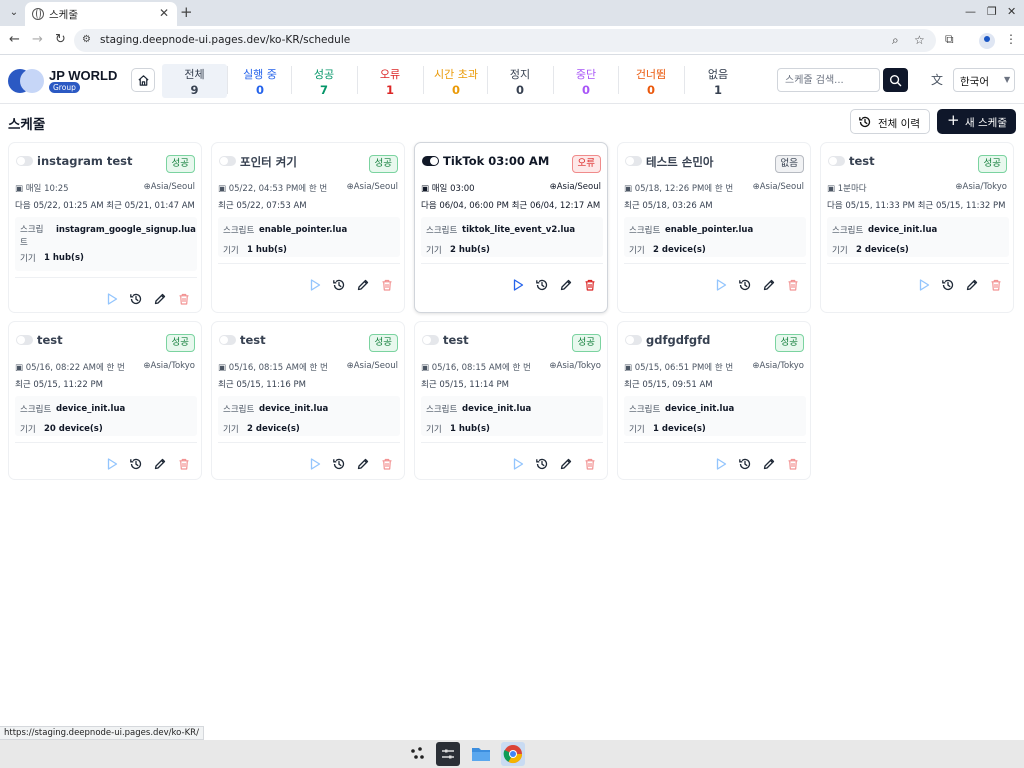  Describe the element at coordinates (14, 39) in the screenshot. I see `back-arrow-icon: ←` at that location.